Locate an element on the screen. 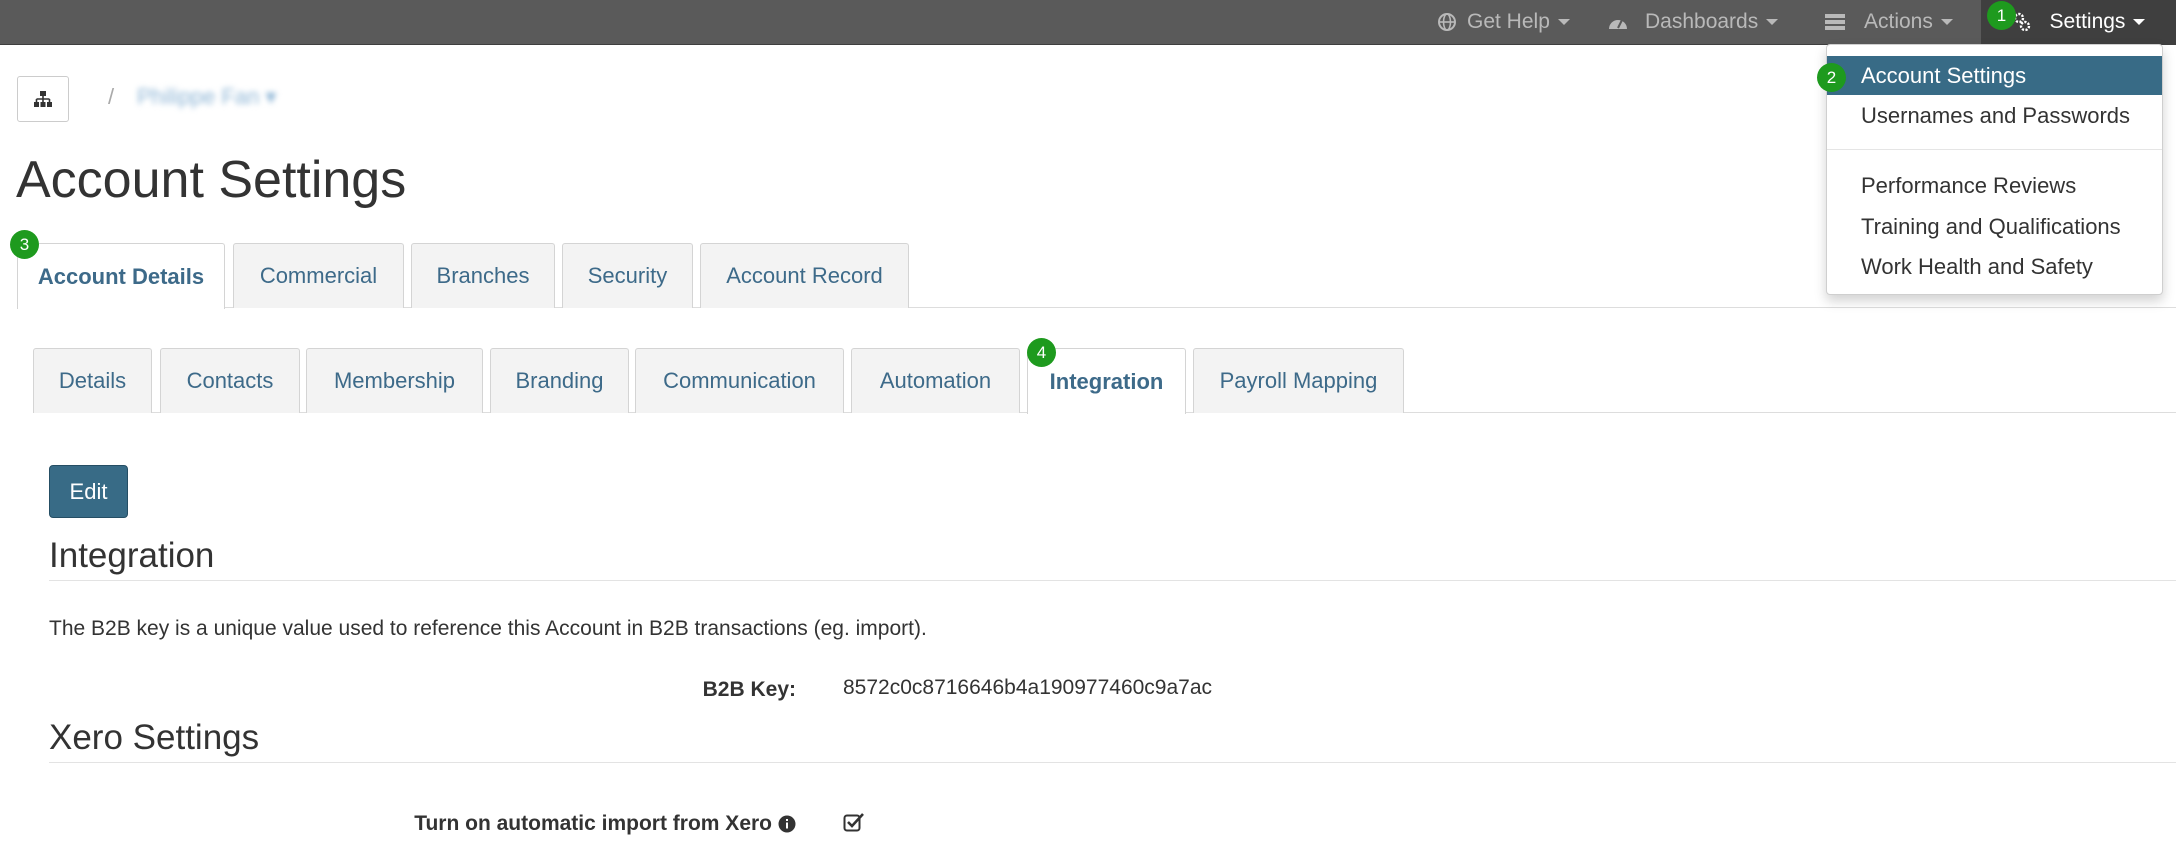 The image size is (2176, 851). tab-branding: Branding is located at coordinates (559, 380).